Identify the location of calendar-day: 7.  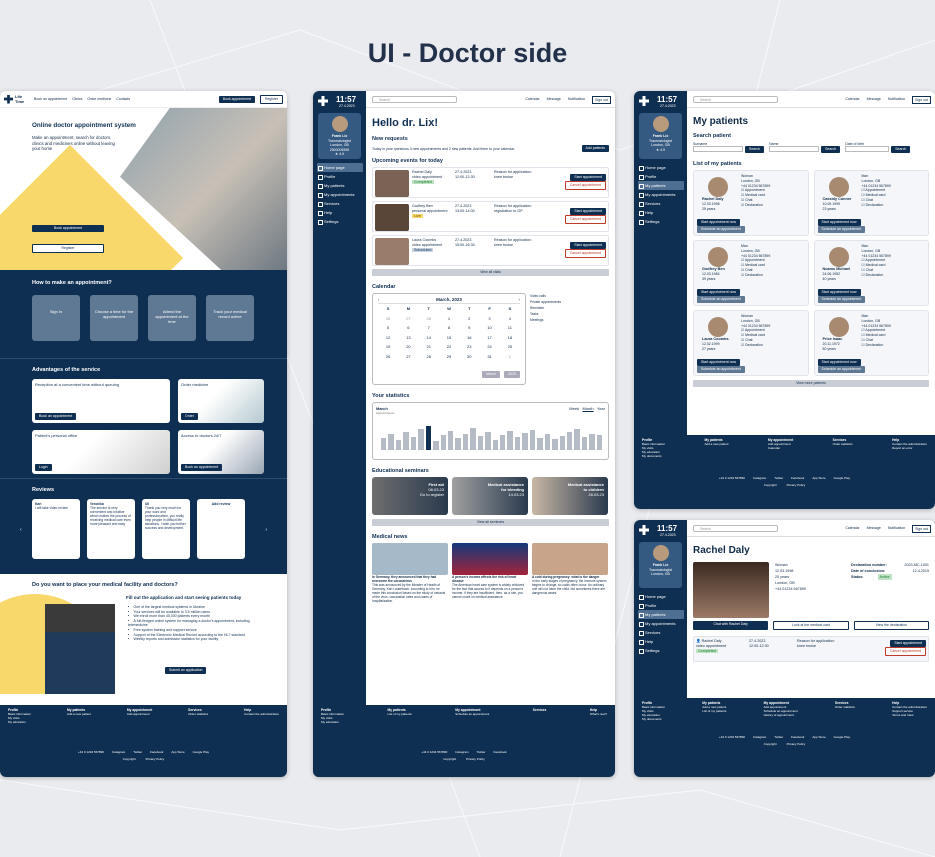
(429, 328).